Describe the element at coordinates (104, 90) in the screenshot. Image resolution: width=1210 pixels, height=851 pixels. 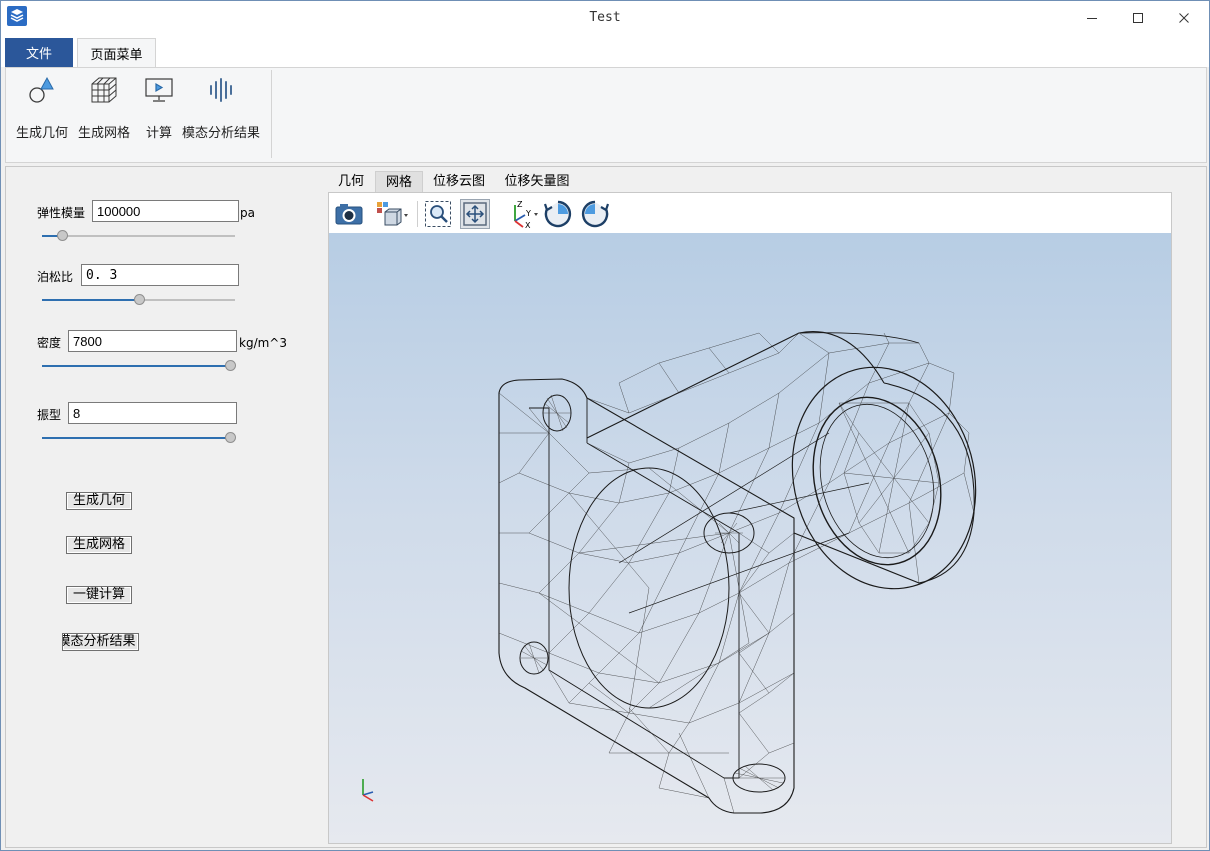
I see `mesh-cube-icon` at that location.